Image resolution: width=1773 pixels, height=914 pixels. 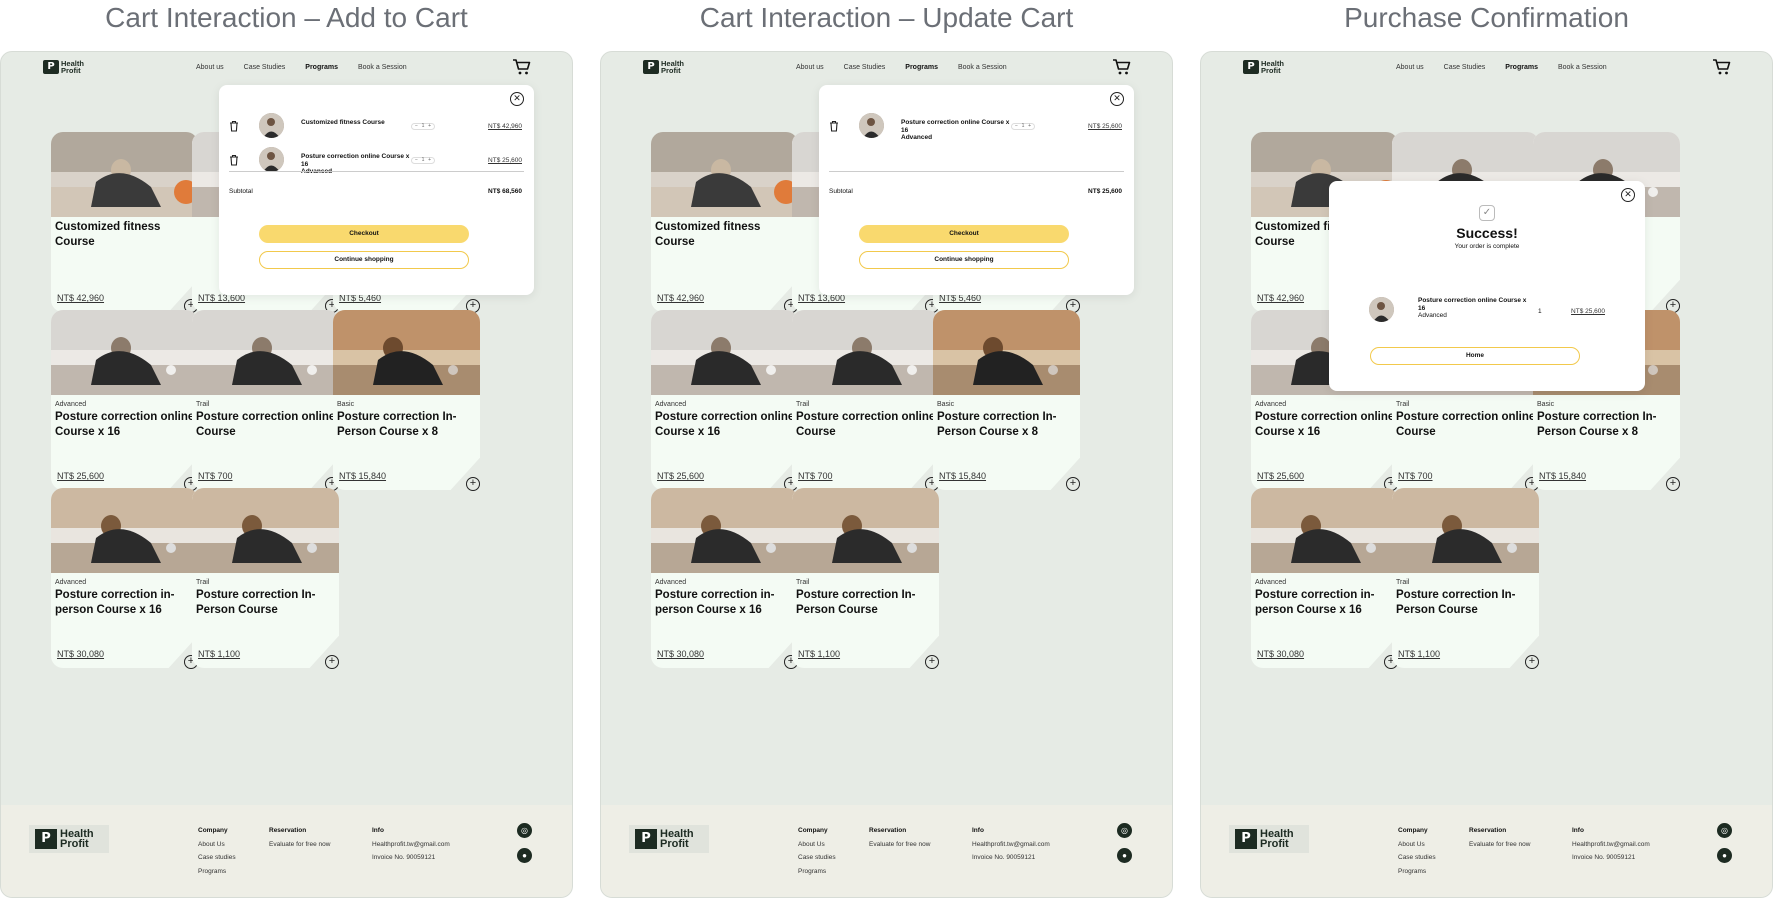 I want to click on home-button: Home, so click(x=1475, y=356).